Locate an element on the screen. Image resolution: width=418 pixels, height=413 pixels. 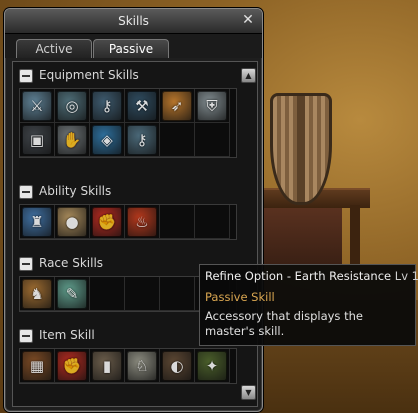
red-hand-icon: ✊ is located at coordinates (72, 366).